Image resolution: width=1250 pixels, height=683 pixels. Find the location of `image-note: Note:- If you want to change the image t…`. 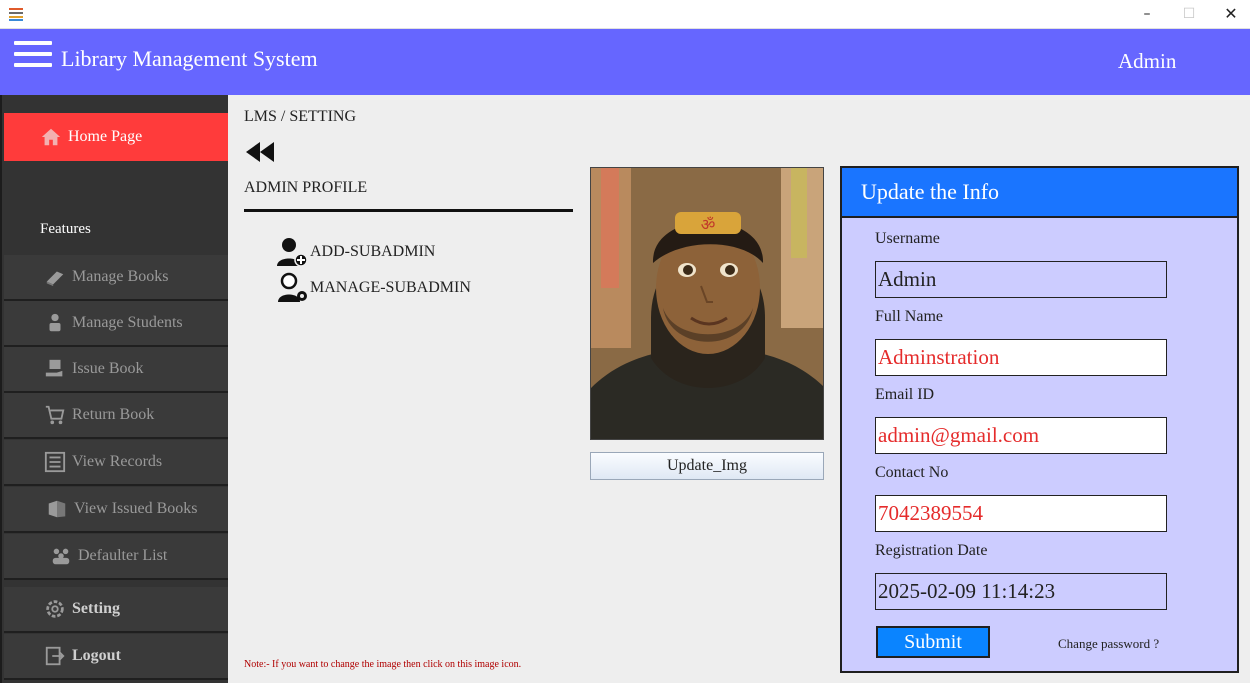

image-note: Note:- If you want to change the image t… is located at coordinates (383, 664).